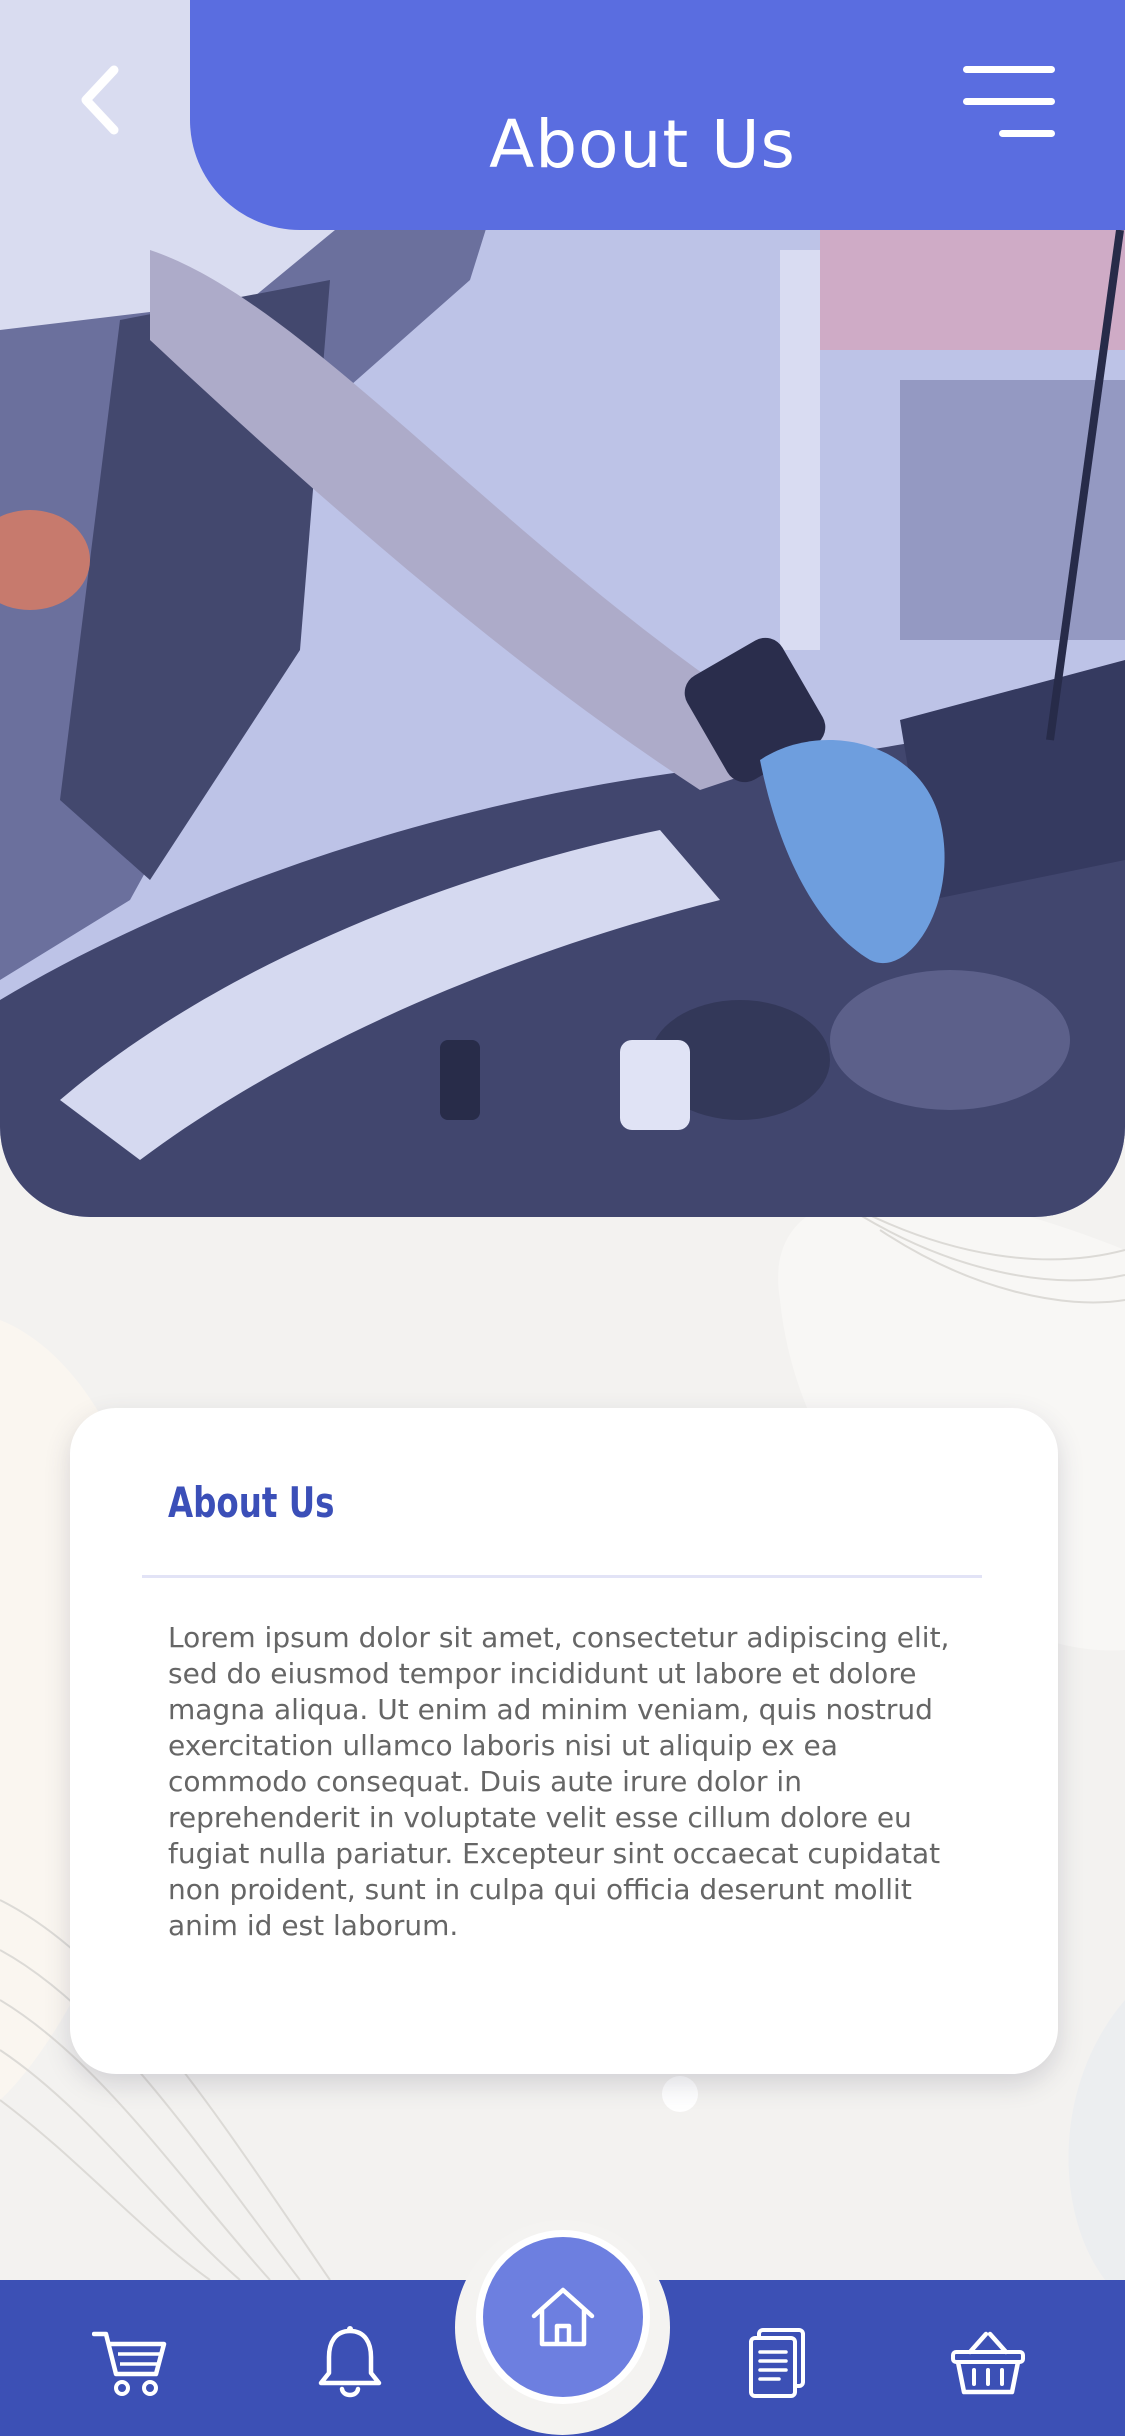  I want to click on nav-basket-button, so click(988, 2363).